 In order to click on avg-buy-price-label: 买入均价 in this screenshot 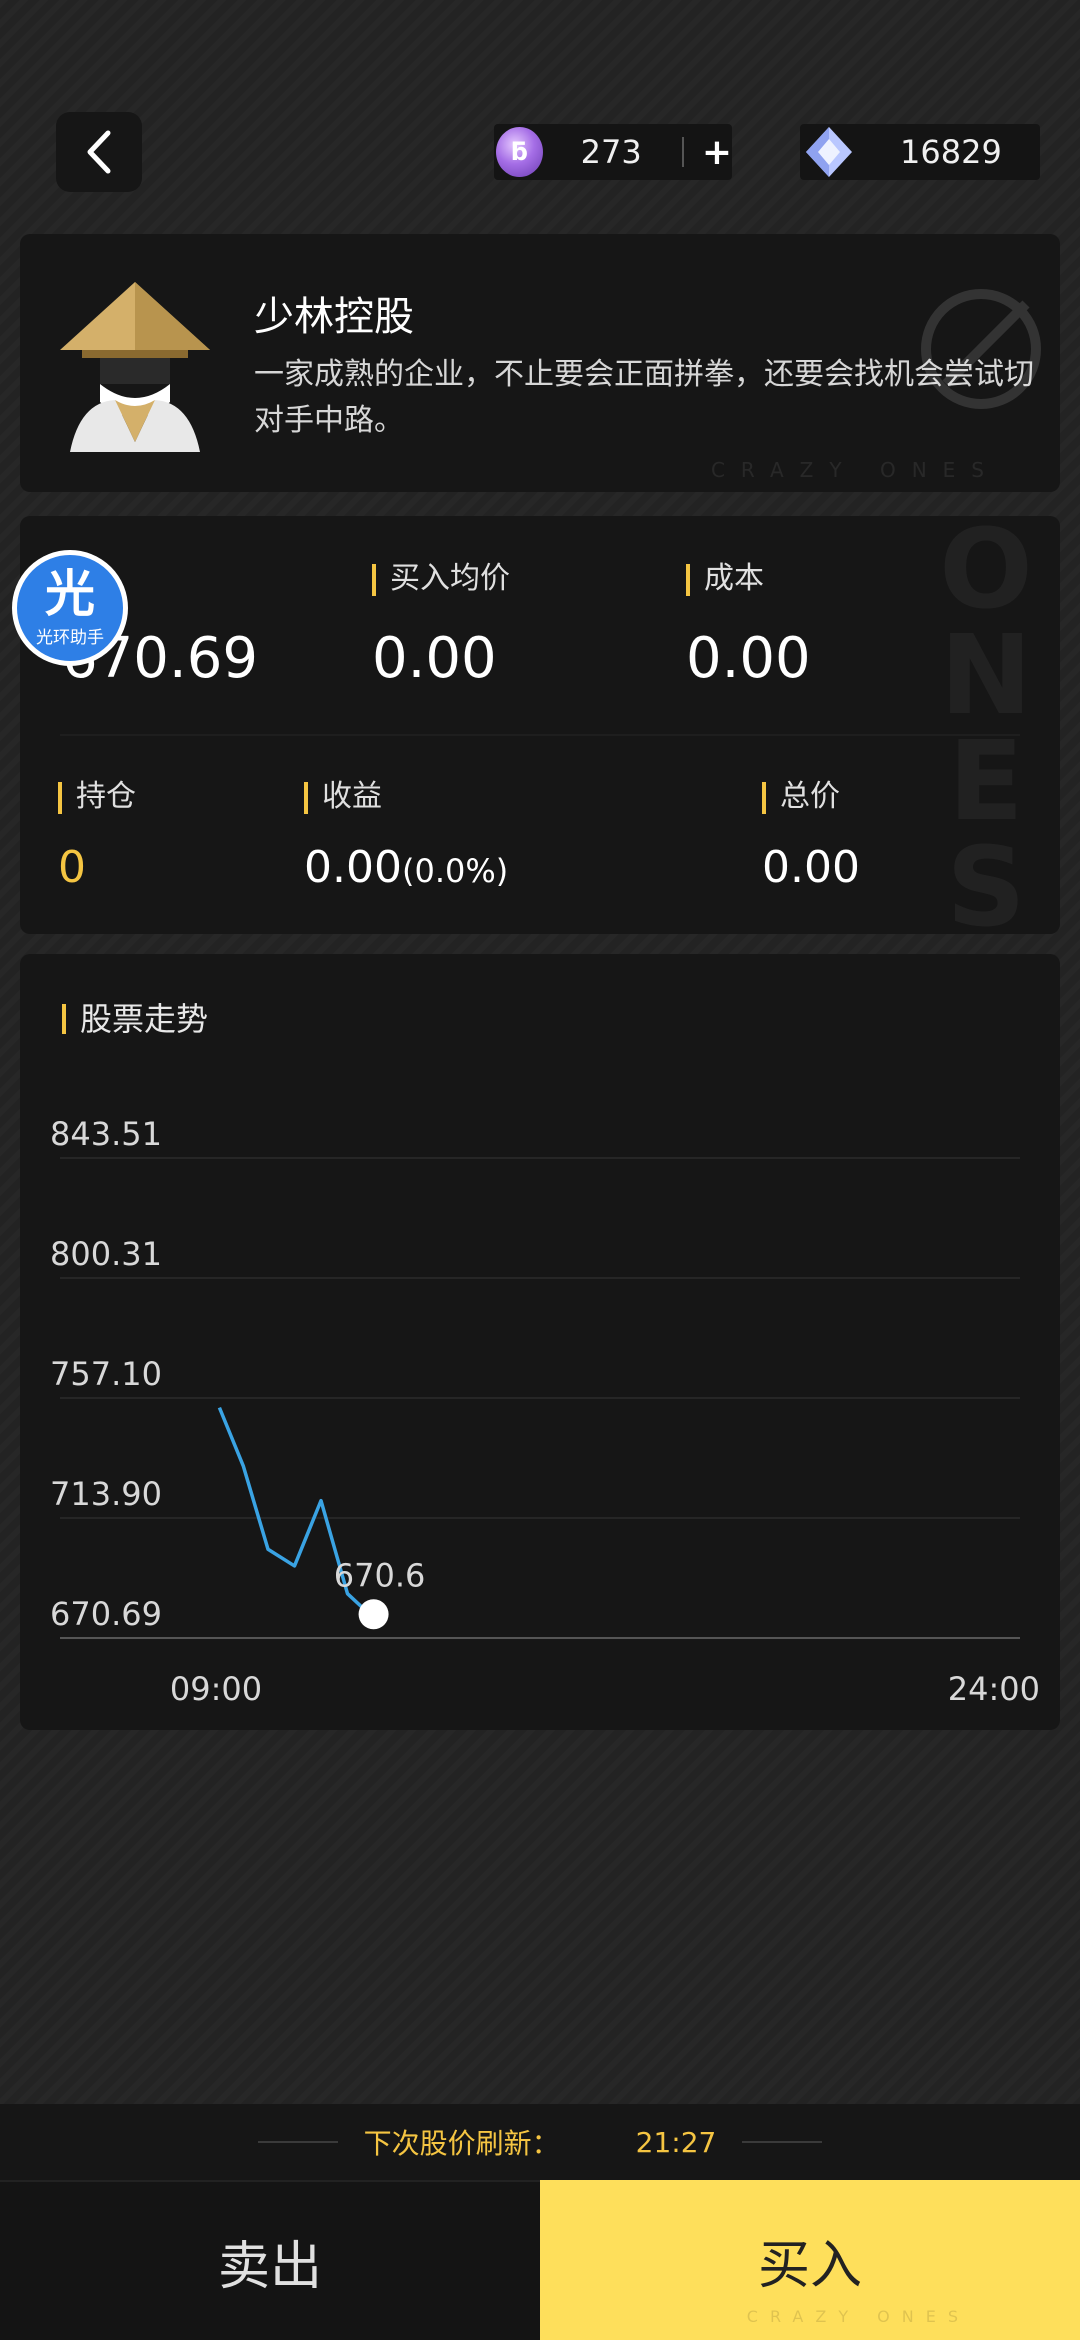, I will do `click(441, 580)`.